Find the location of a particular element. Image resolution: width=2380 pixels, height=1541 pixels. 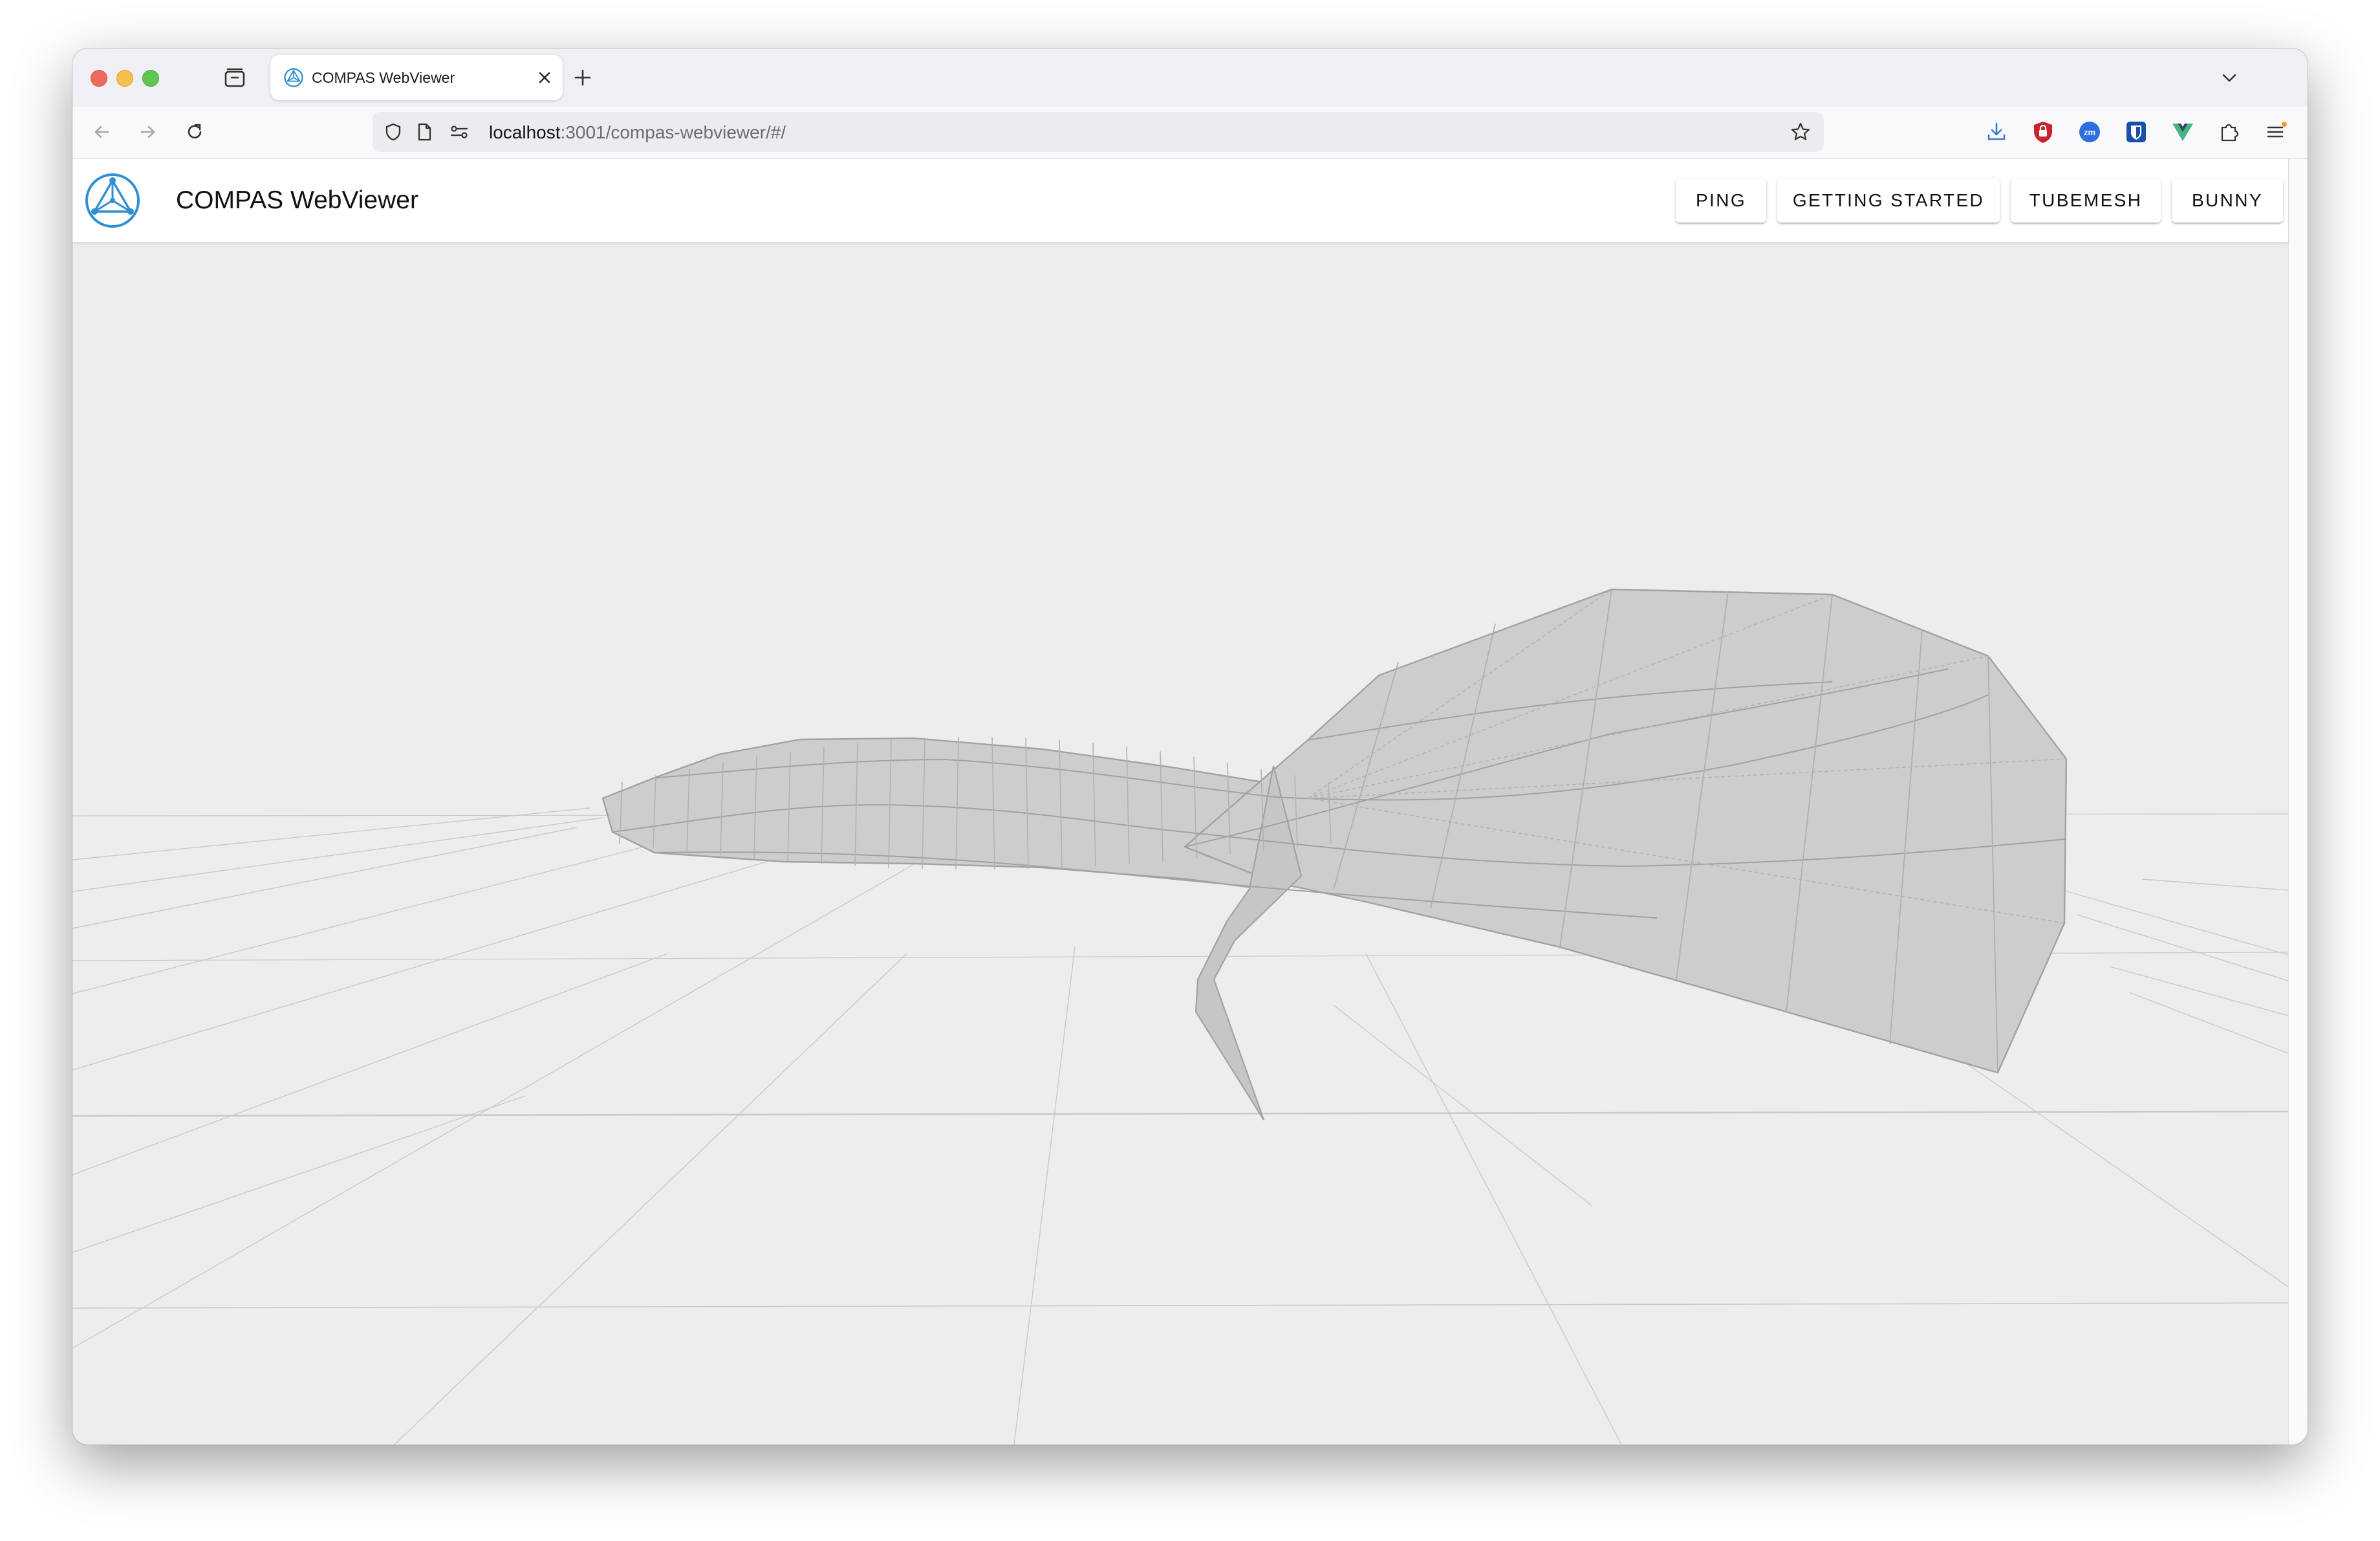

tab-strip: COMPAS WebViewer is located at coordinates (1190, 78).